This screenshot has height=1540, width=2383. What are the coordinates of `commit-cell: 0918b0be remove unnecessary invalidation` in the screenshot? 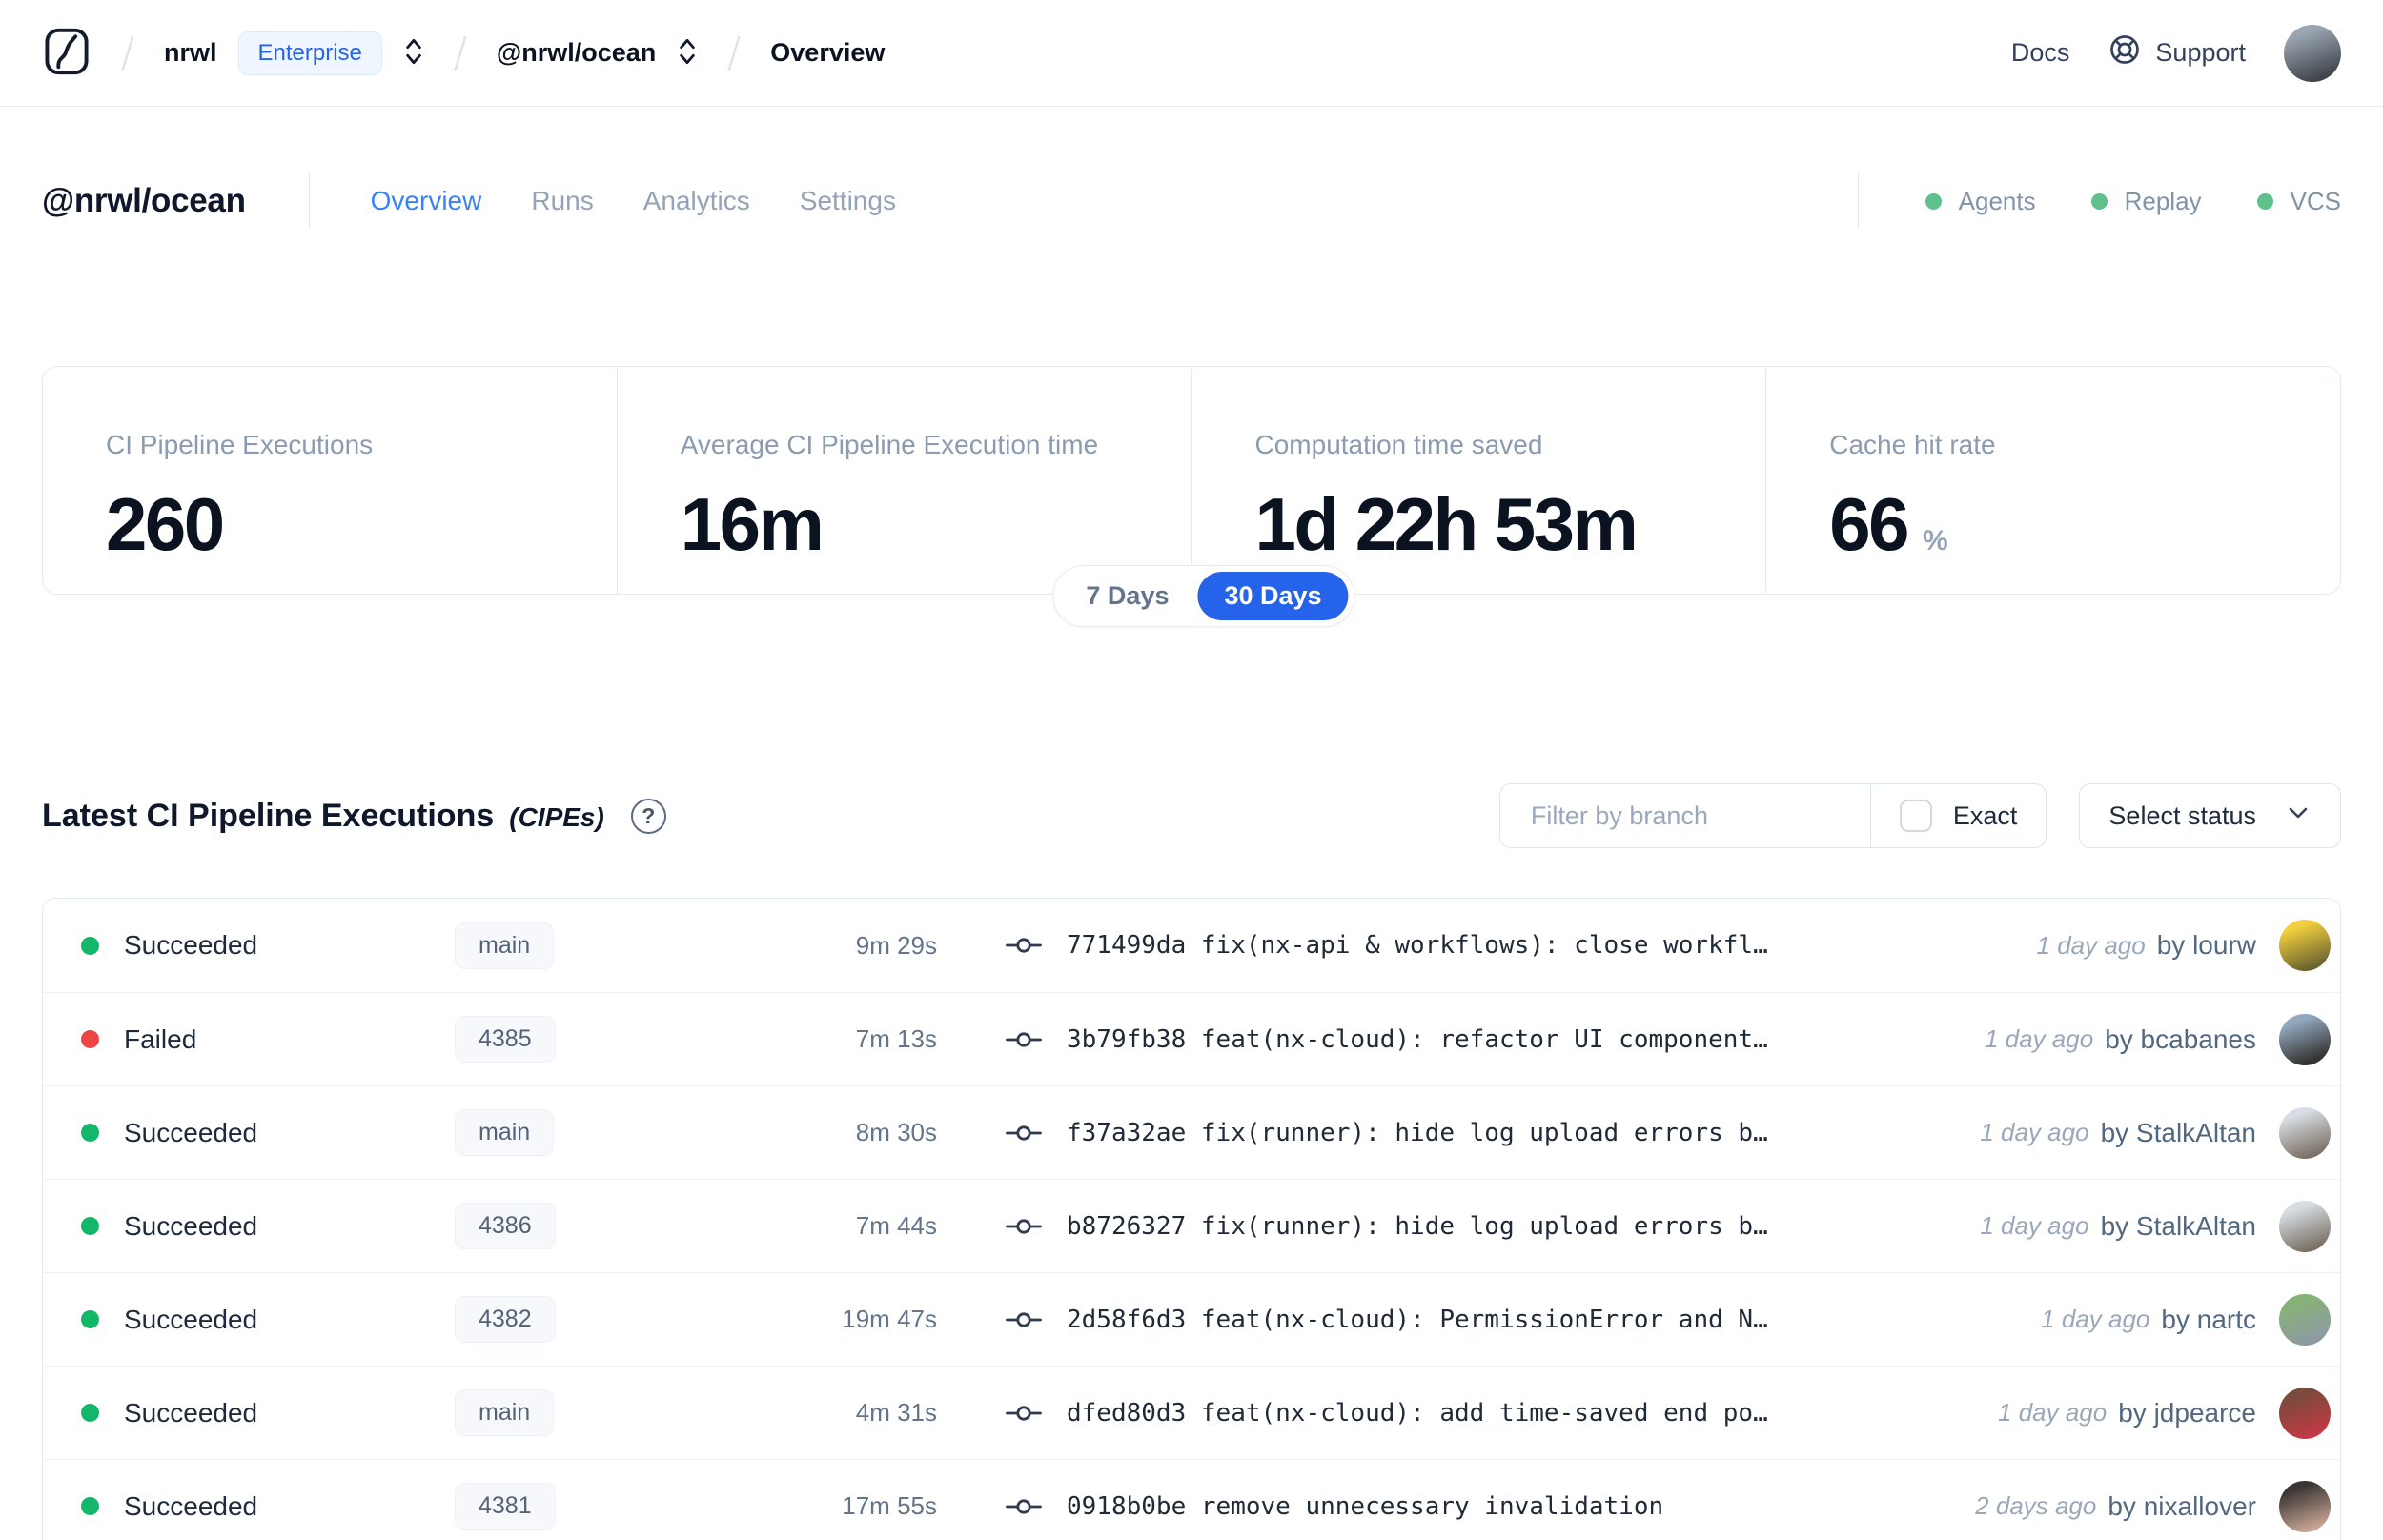 It's located at (1490, 1506).